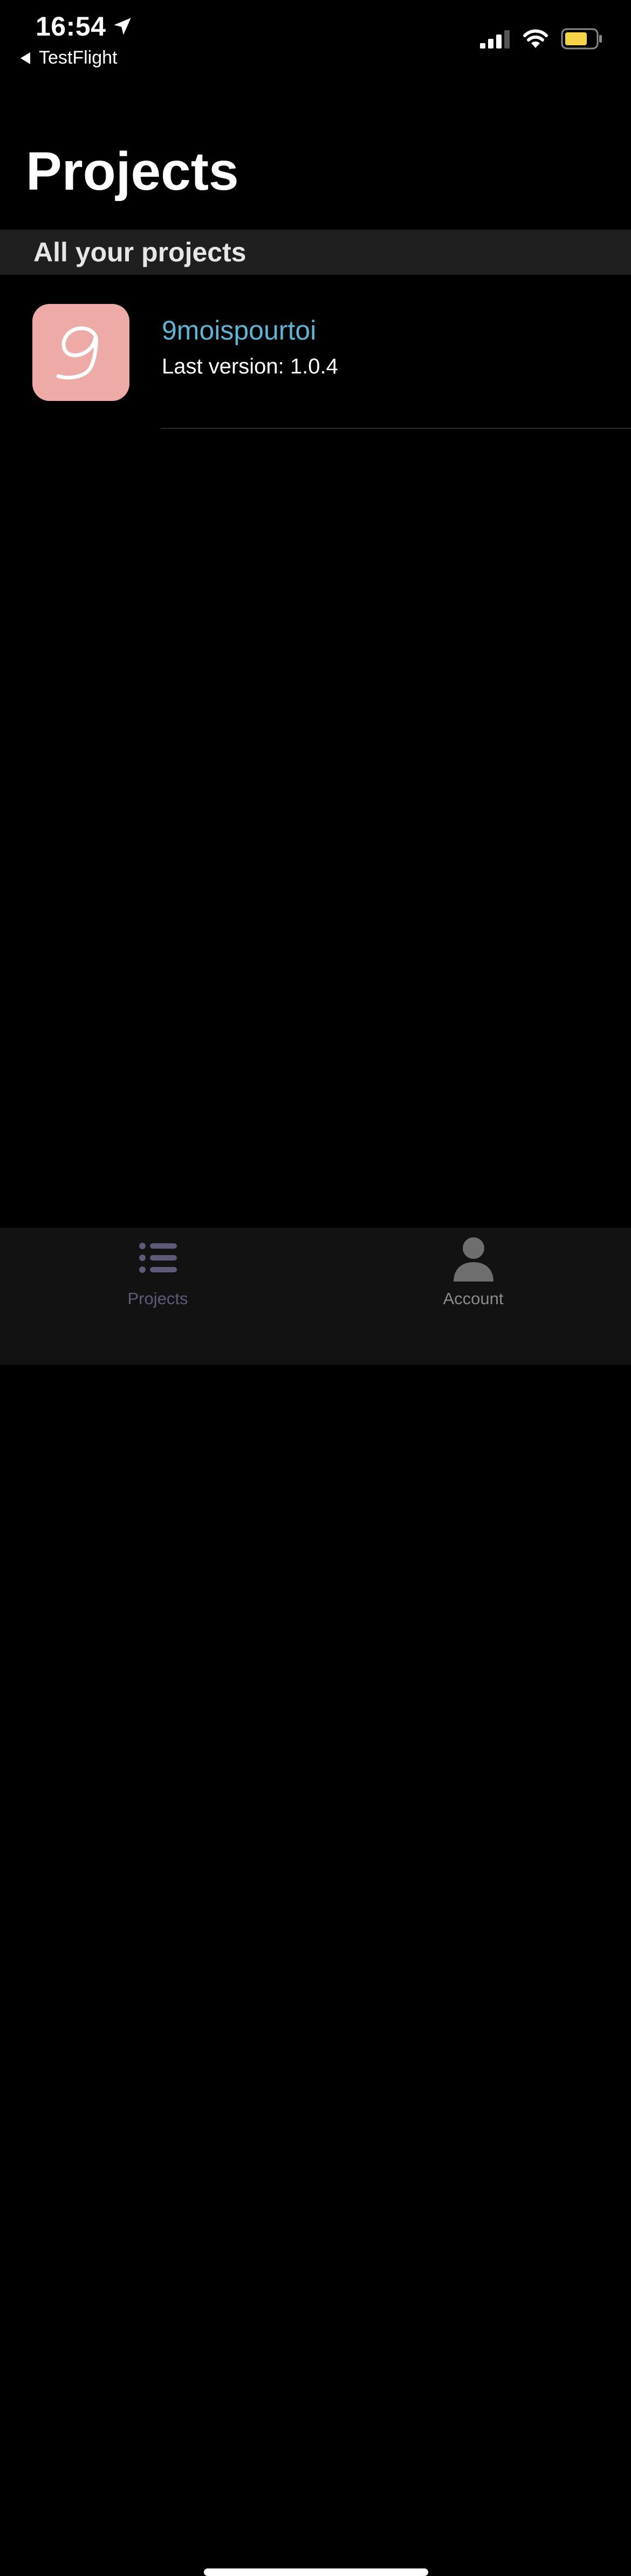  Describe the element at coordinates (315, 252) in the screenshot. I see `section-header: All your projects` at that location.